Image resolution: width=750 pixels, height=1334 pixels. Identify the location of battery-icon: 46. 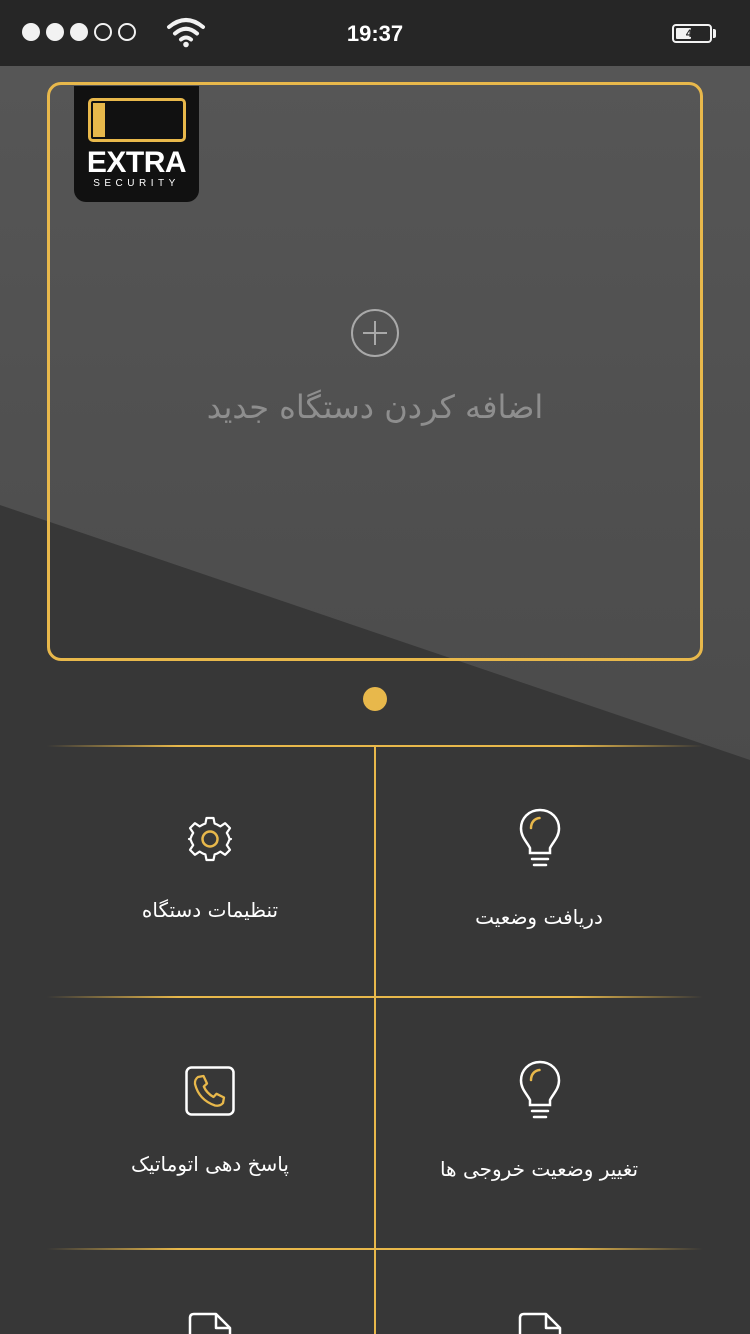
(692, 33).